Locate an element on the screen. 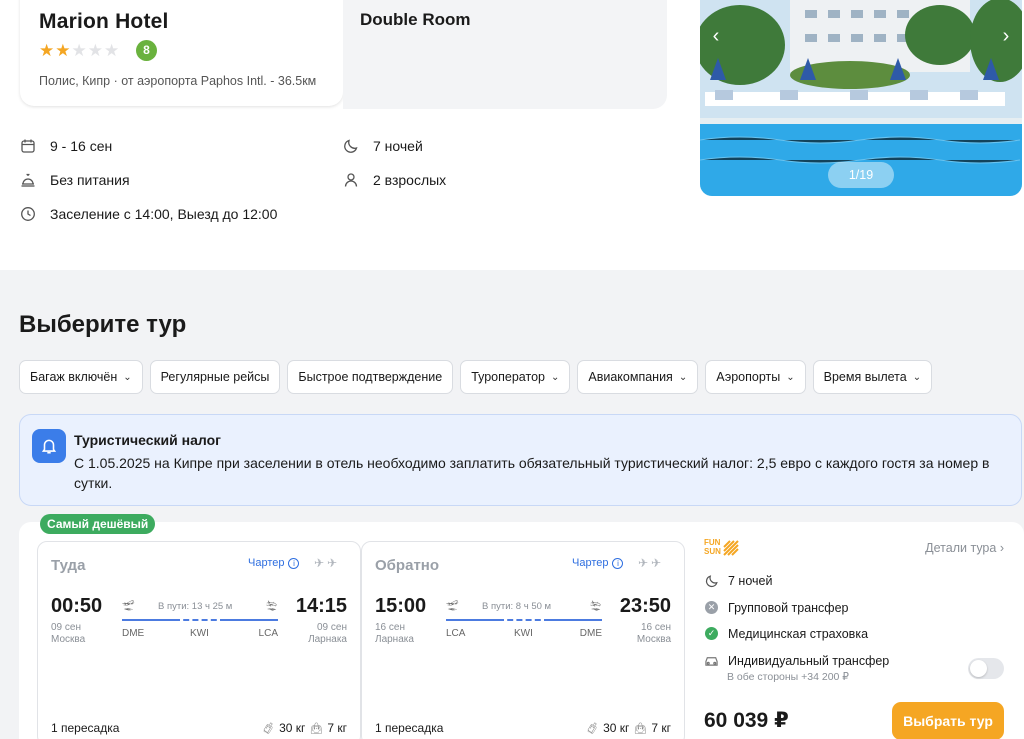 The height and width of the screenshot is (739, 1024). leg-title: Туда is located at coordinates (68, 565).